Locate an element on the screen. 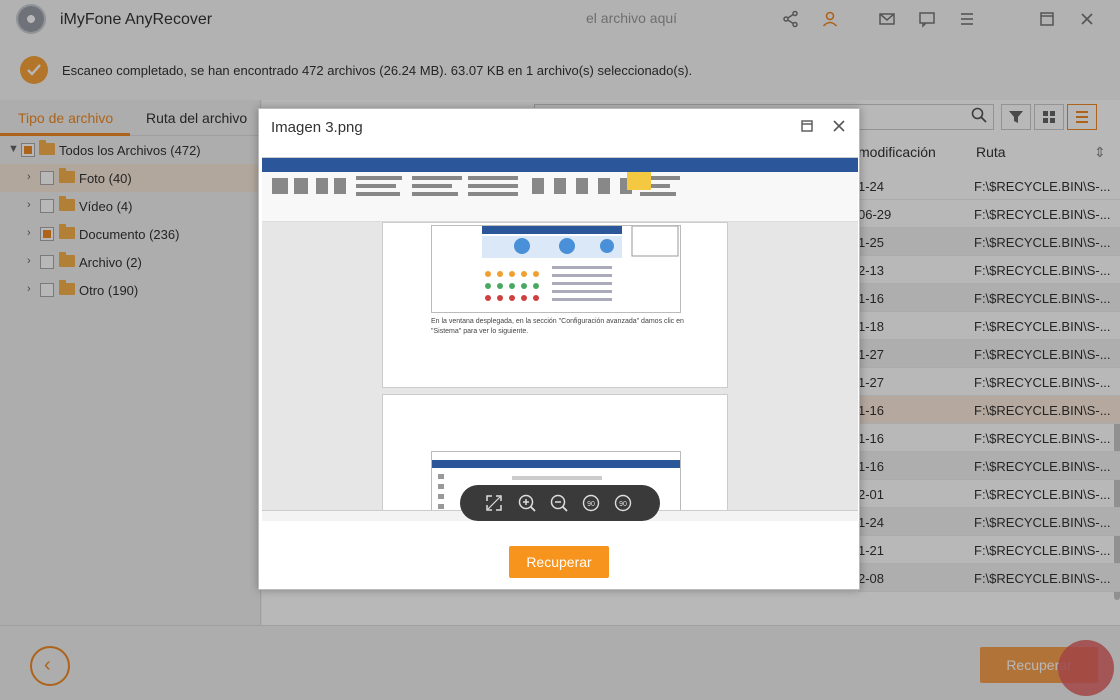  dialog-close-icon is located at coordinates (839, 127).